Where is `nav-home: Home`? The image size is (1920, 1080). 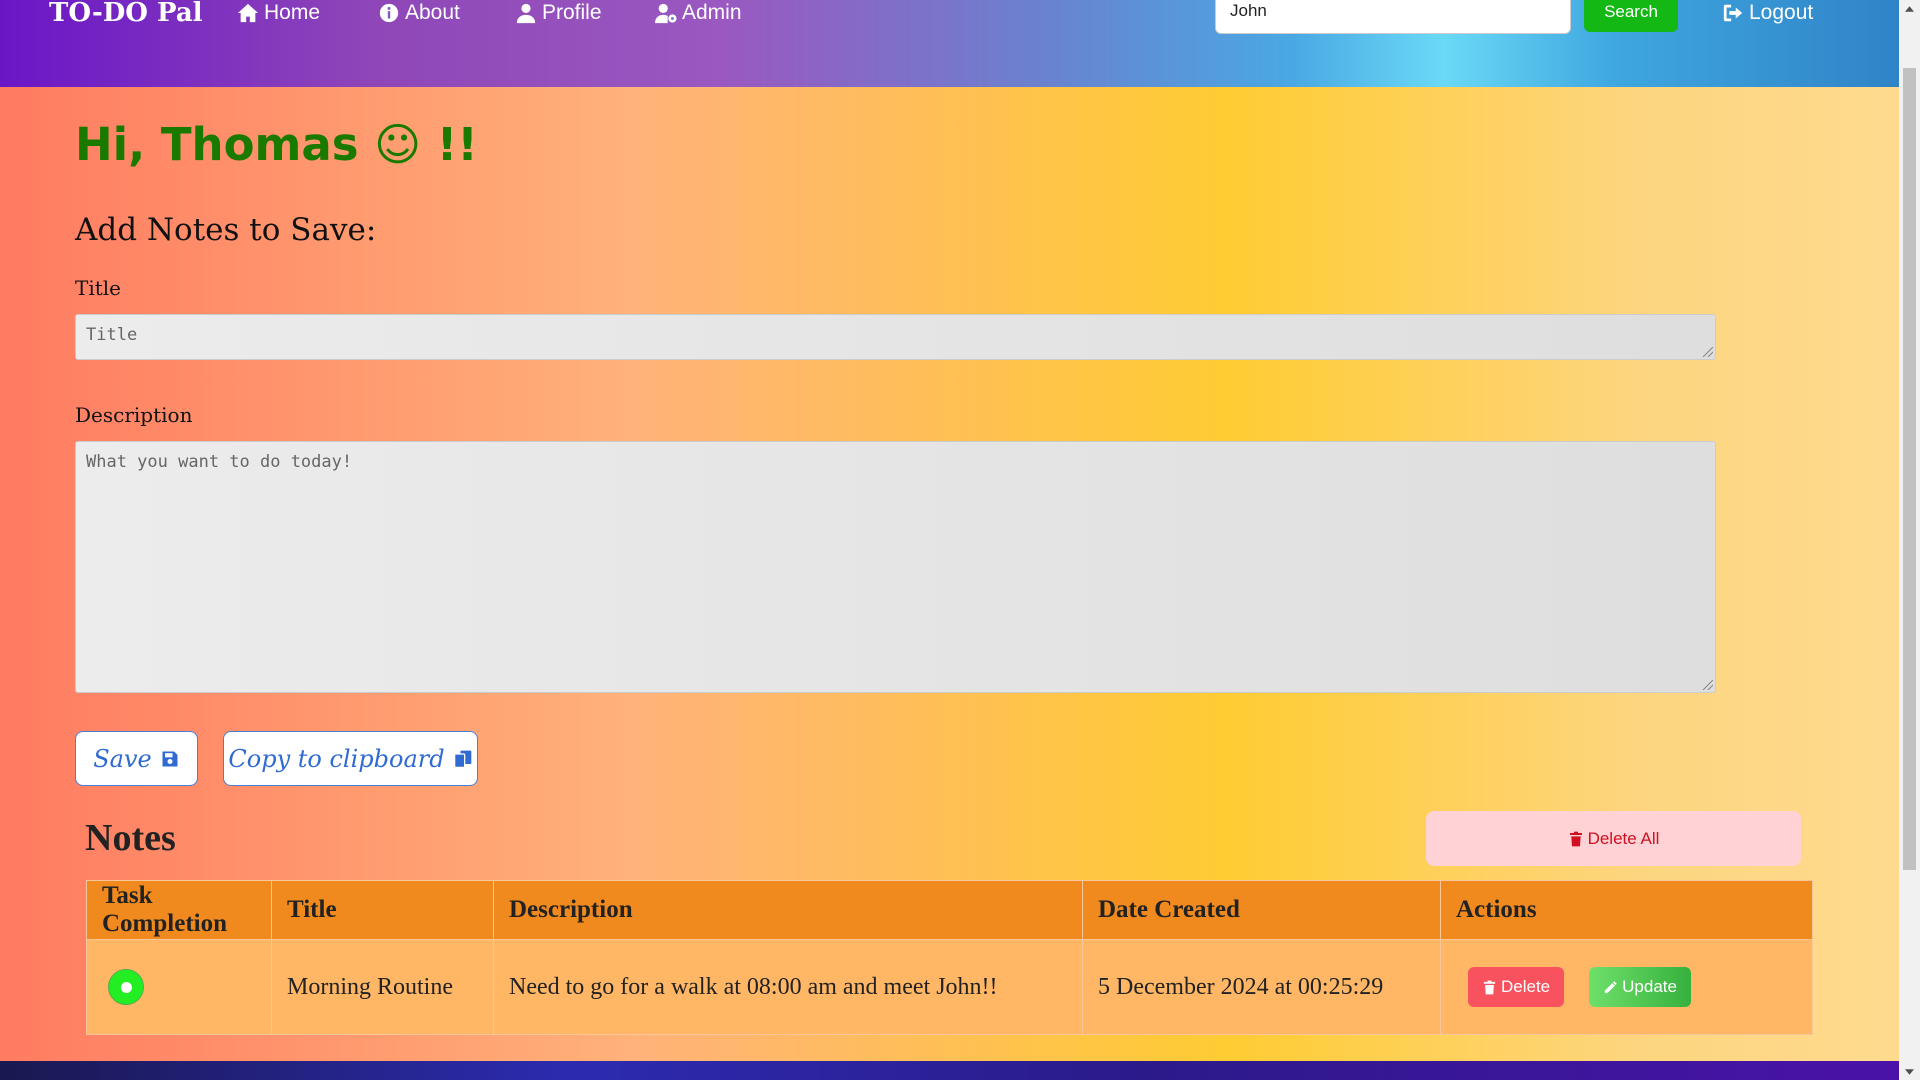 nav-home: Home is located at coordinates (278, 13).